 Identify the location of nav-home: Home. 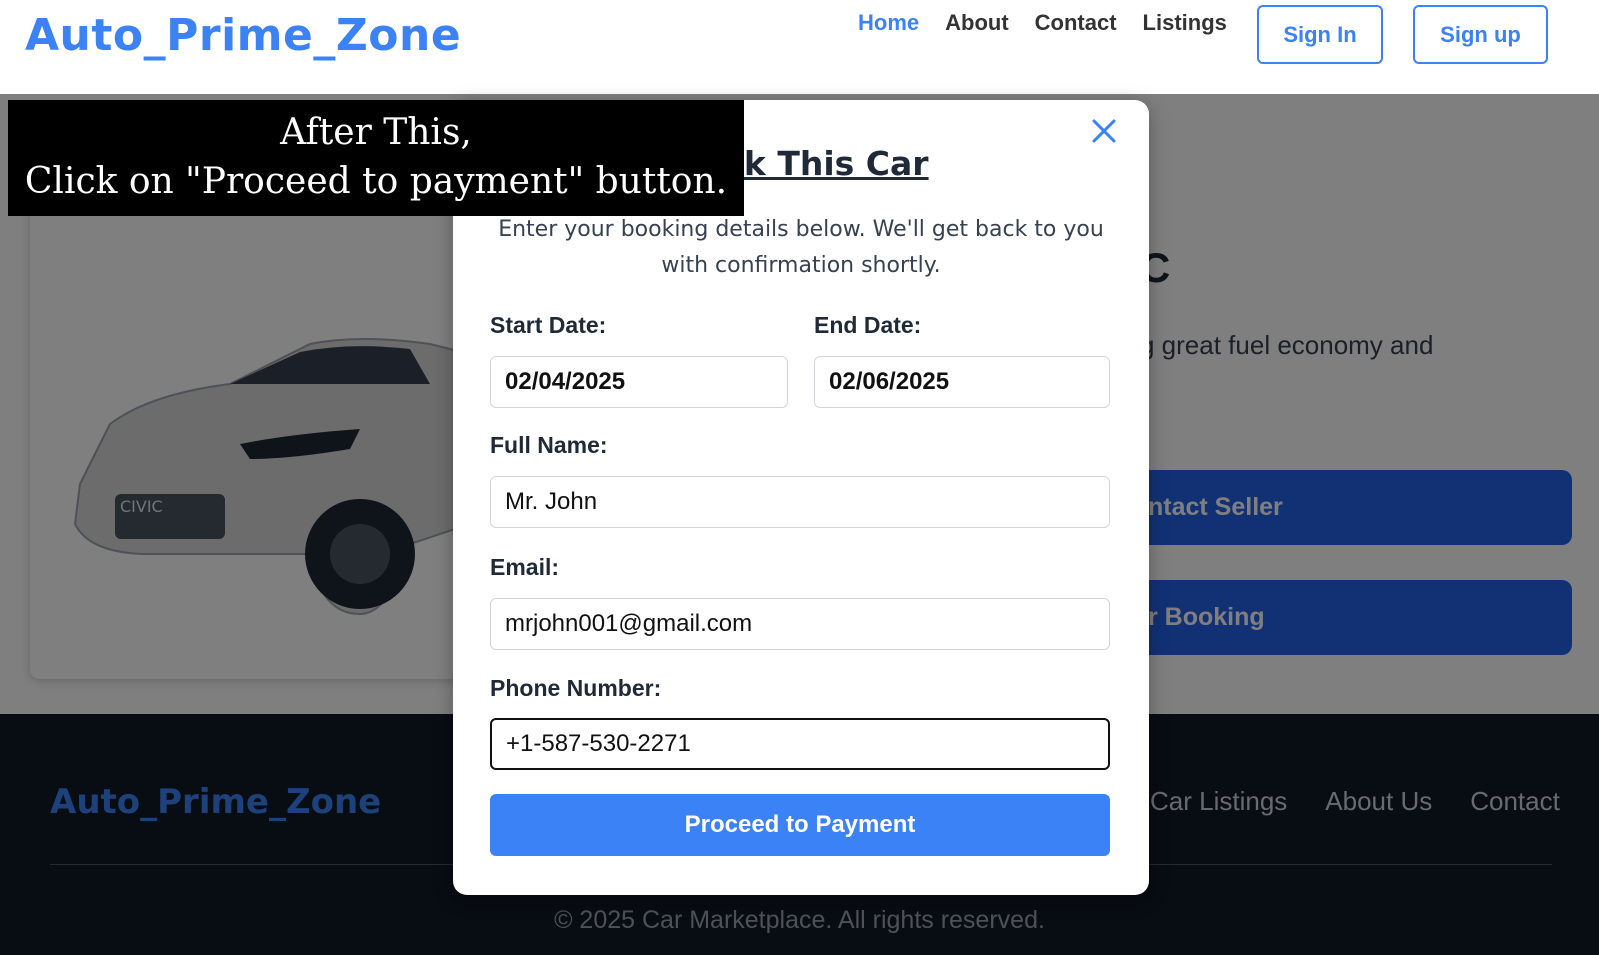
(888, 23).